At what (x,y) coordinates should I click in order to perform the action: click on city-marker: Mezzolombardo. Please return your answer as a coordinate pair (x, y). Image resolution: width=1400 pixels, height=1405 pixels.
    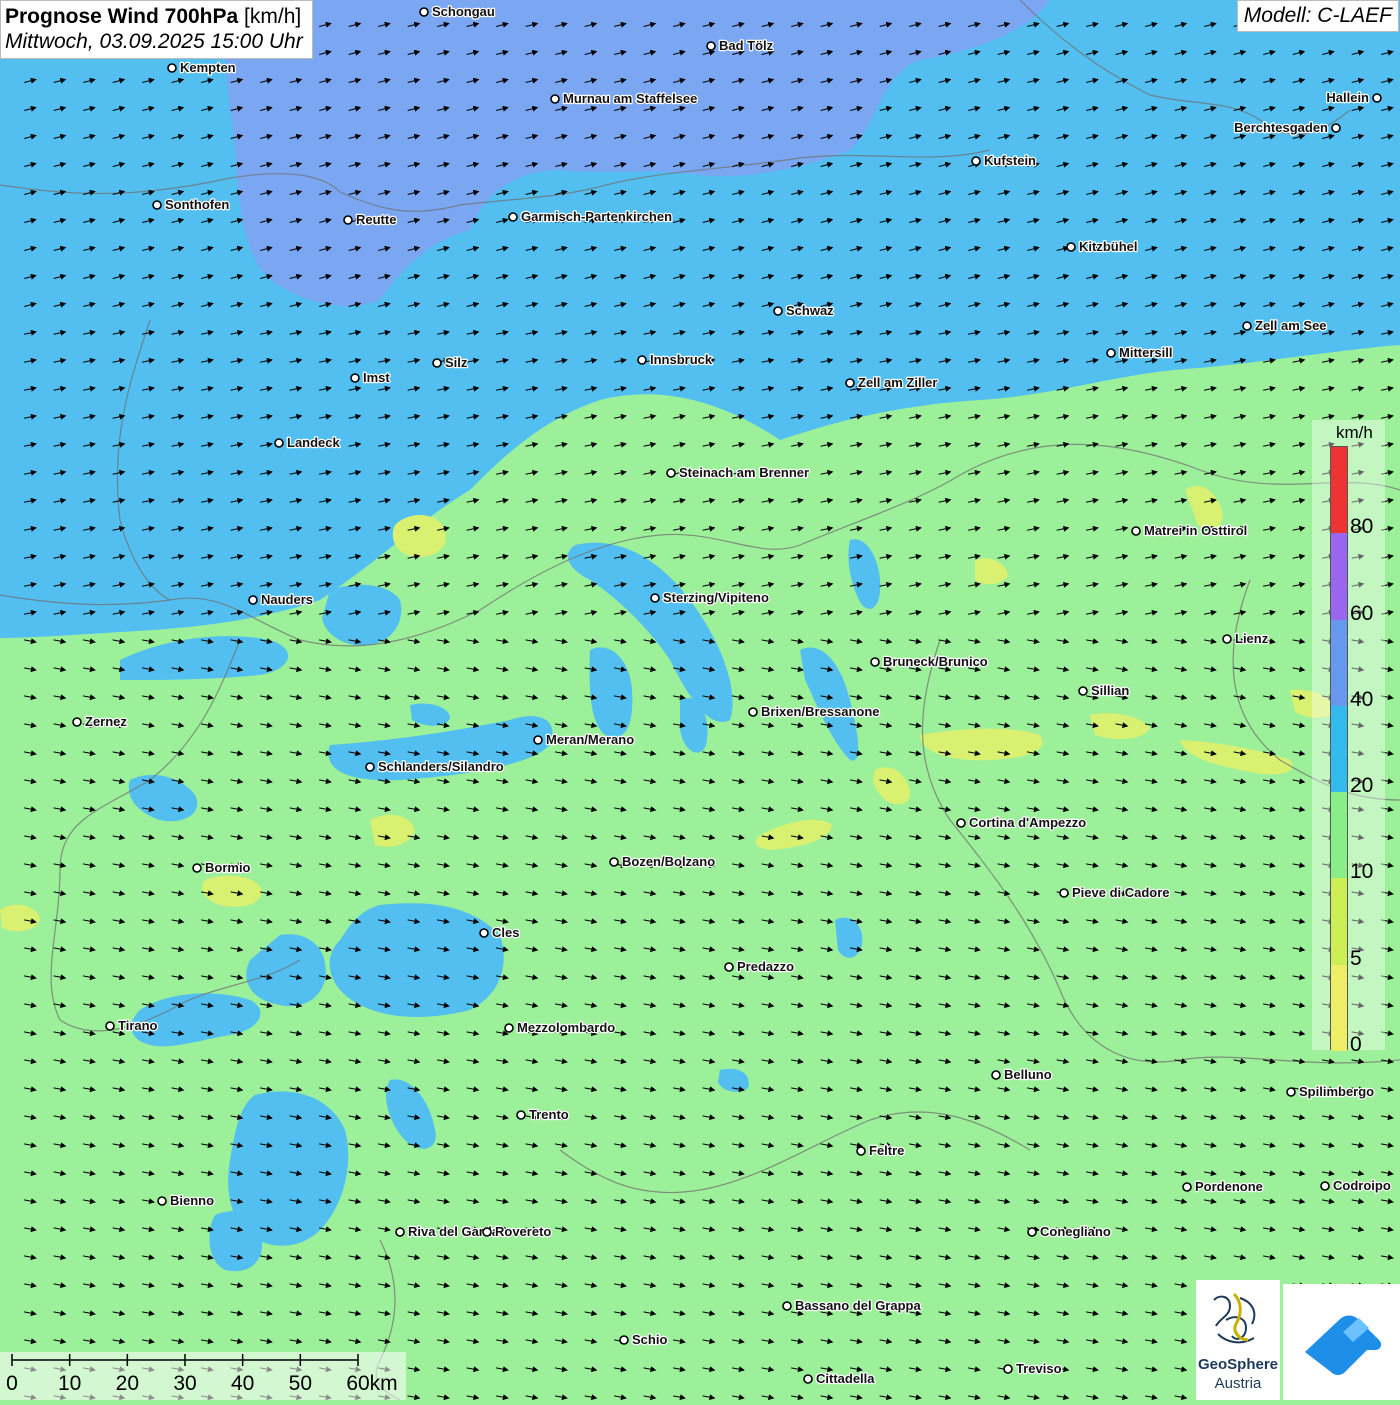
    Looking at the image, I should click on (560, 1027).